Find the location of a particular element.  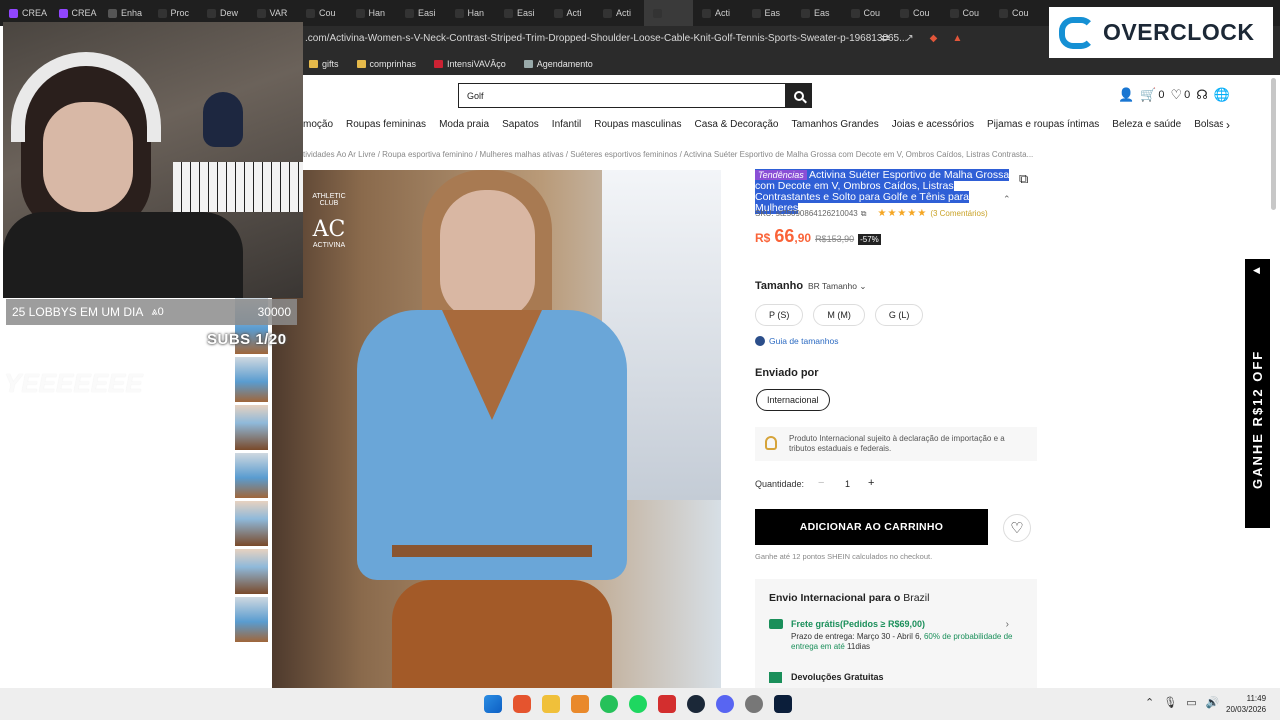

microphone-icon: 🎙 is located at coordinates (1170, 702).